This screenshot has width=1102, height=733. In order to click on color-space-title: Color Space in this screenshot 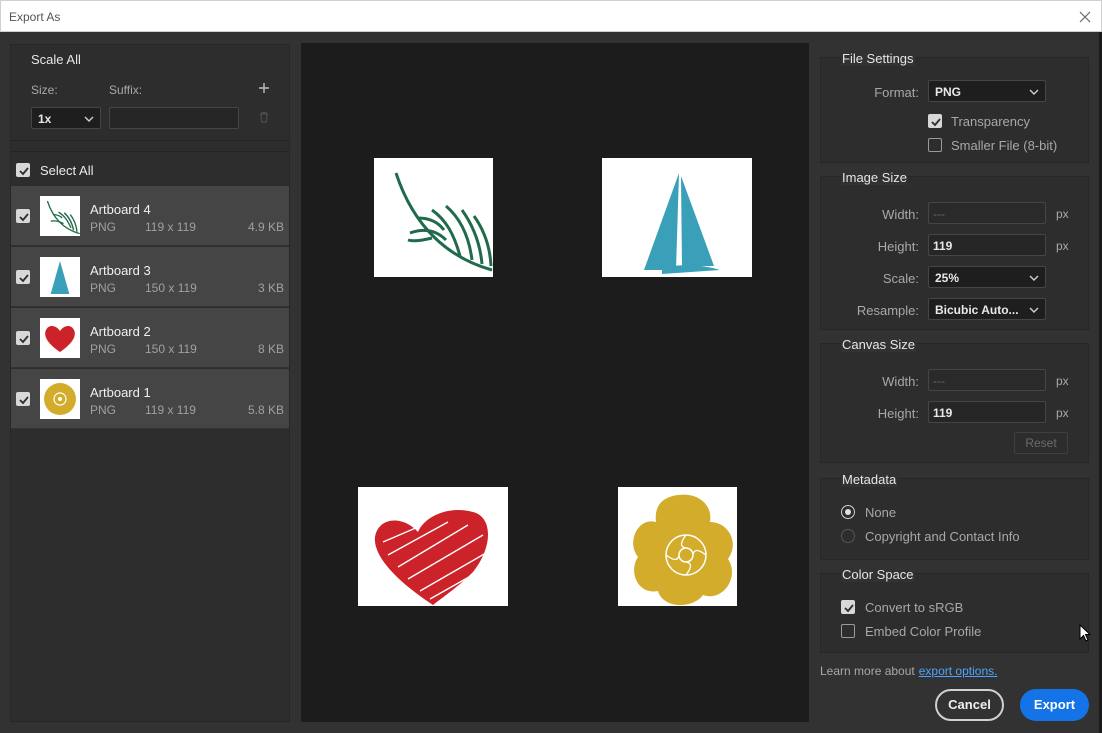, I will do `click(878, 574)`.